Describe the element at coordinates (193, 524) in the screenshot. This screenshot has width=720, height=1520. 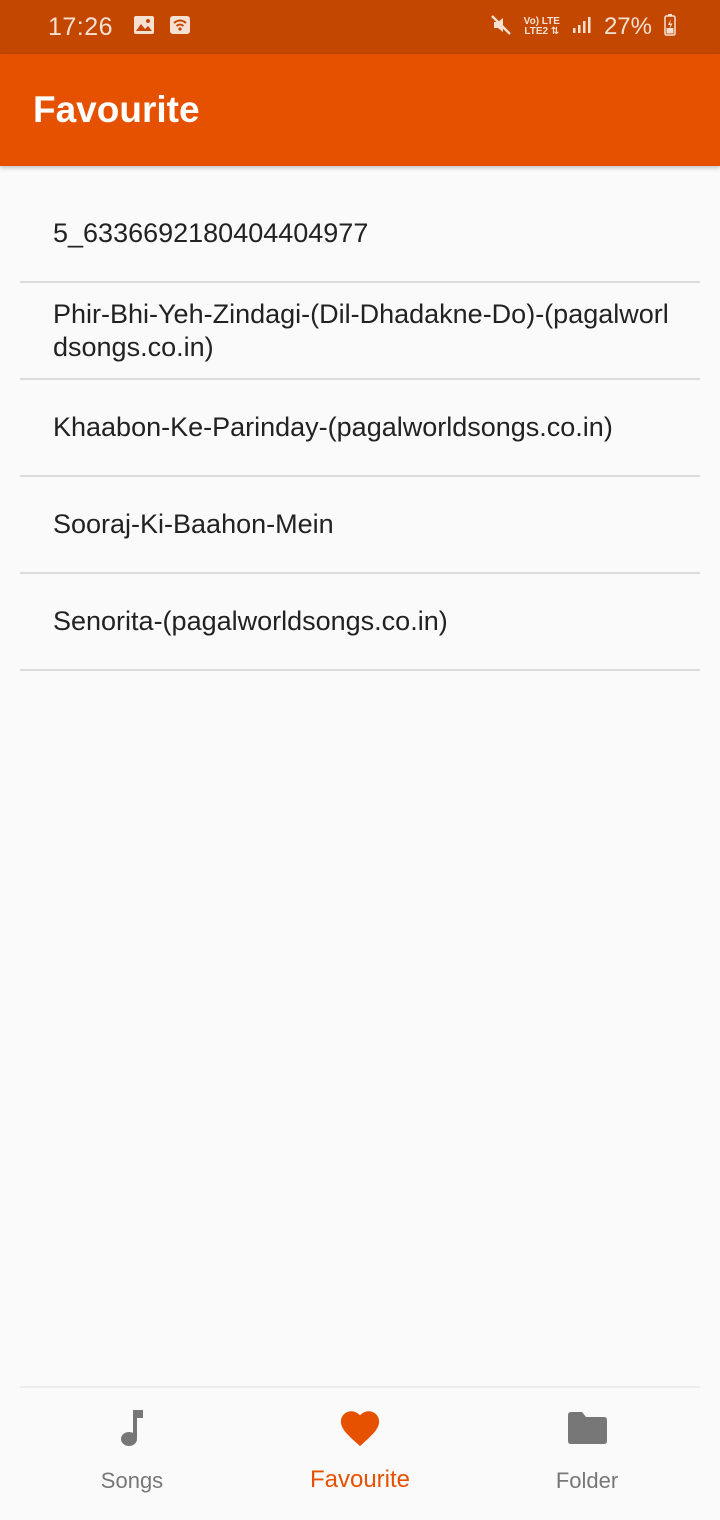
I see `song-title: Sooraj-Ki-Baahon-Mein` at that location.